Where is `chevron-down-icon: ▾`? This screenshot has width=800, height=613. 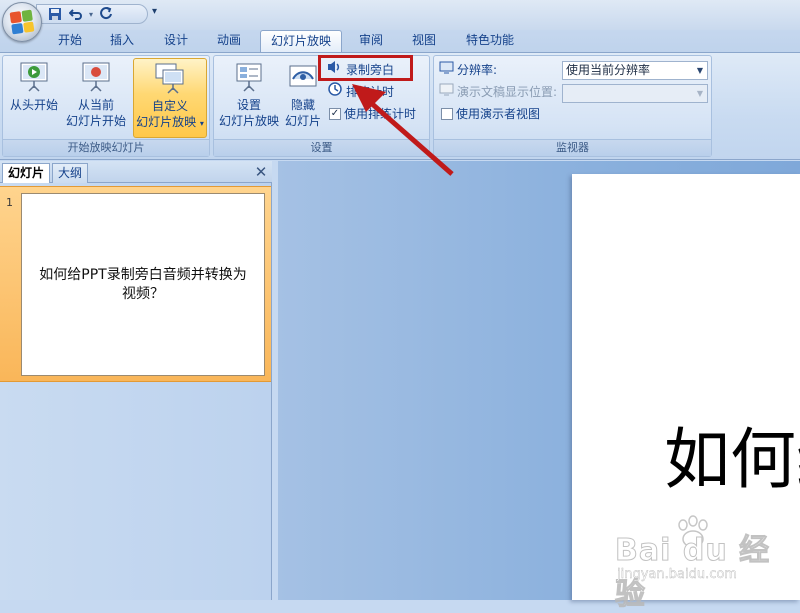 chevron-down-icon: ▾ is located at coordinates (201, 123).